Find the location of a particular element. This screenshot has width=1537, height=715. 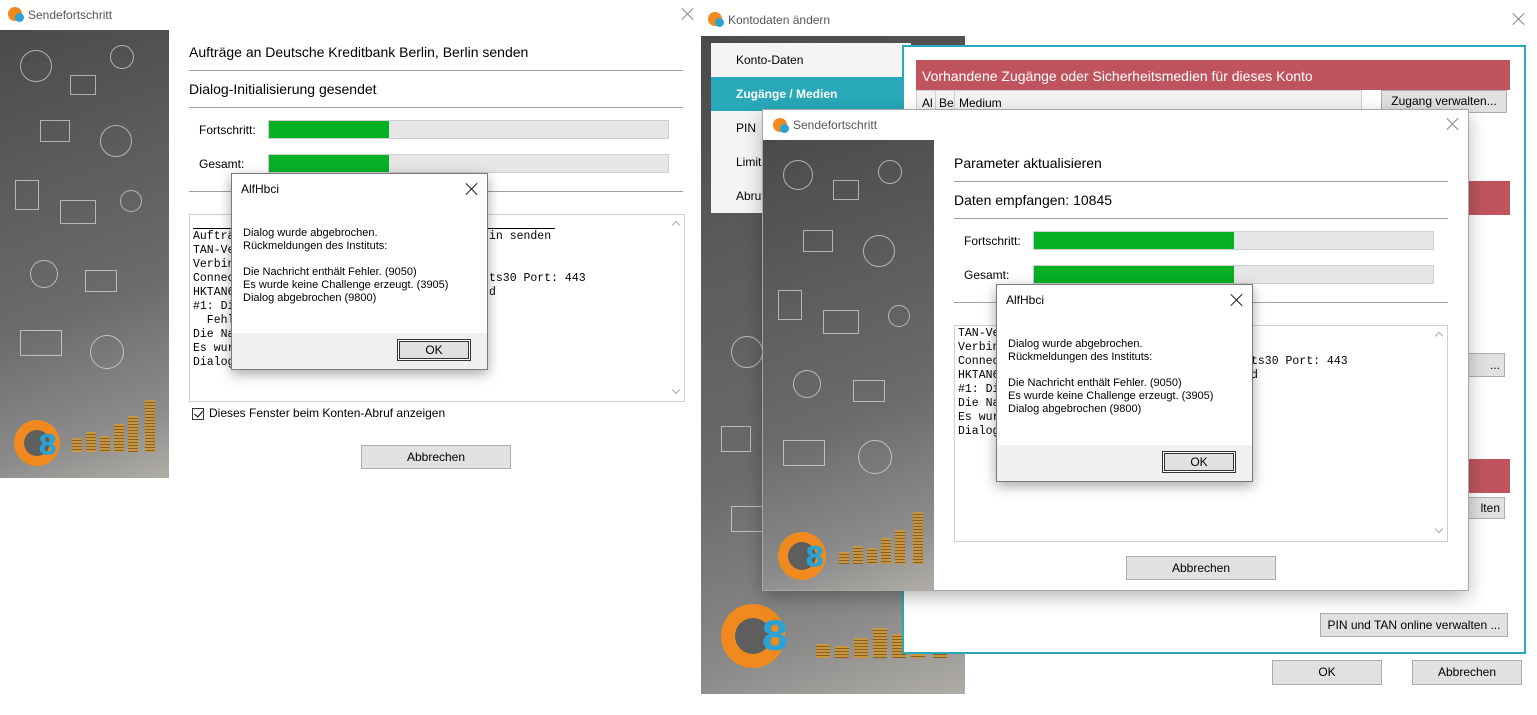

titlebar: Kontodaten ändern is located at coordinates (1119, 15).